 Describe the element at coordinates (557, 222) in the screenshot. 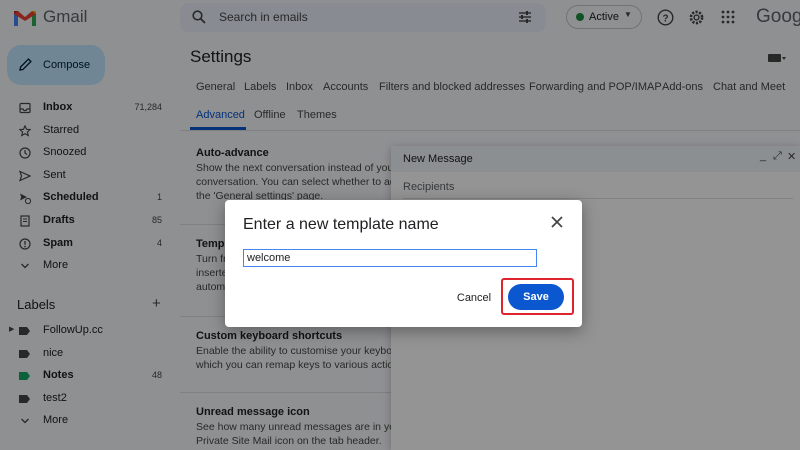

I see `close-icon` at that location.